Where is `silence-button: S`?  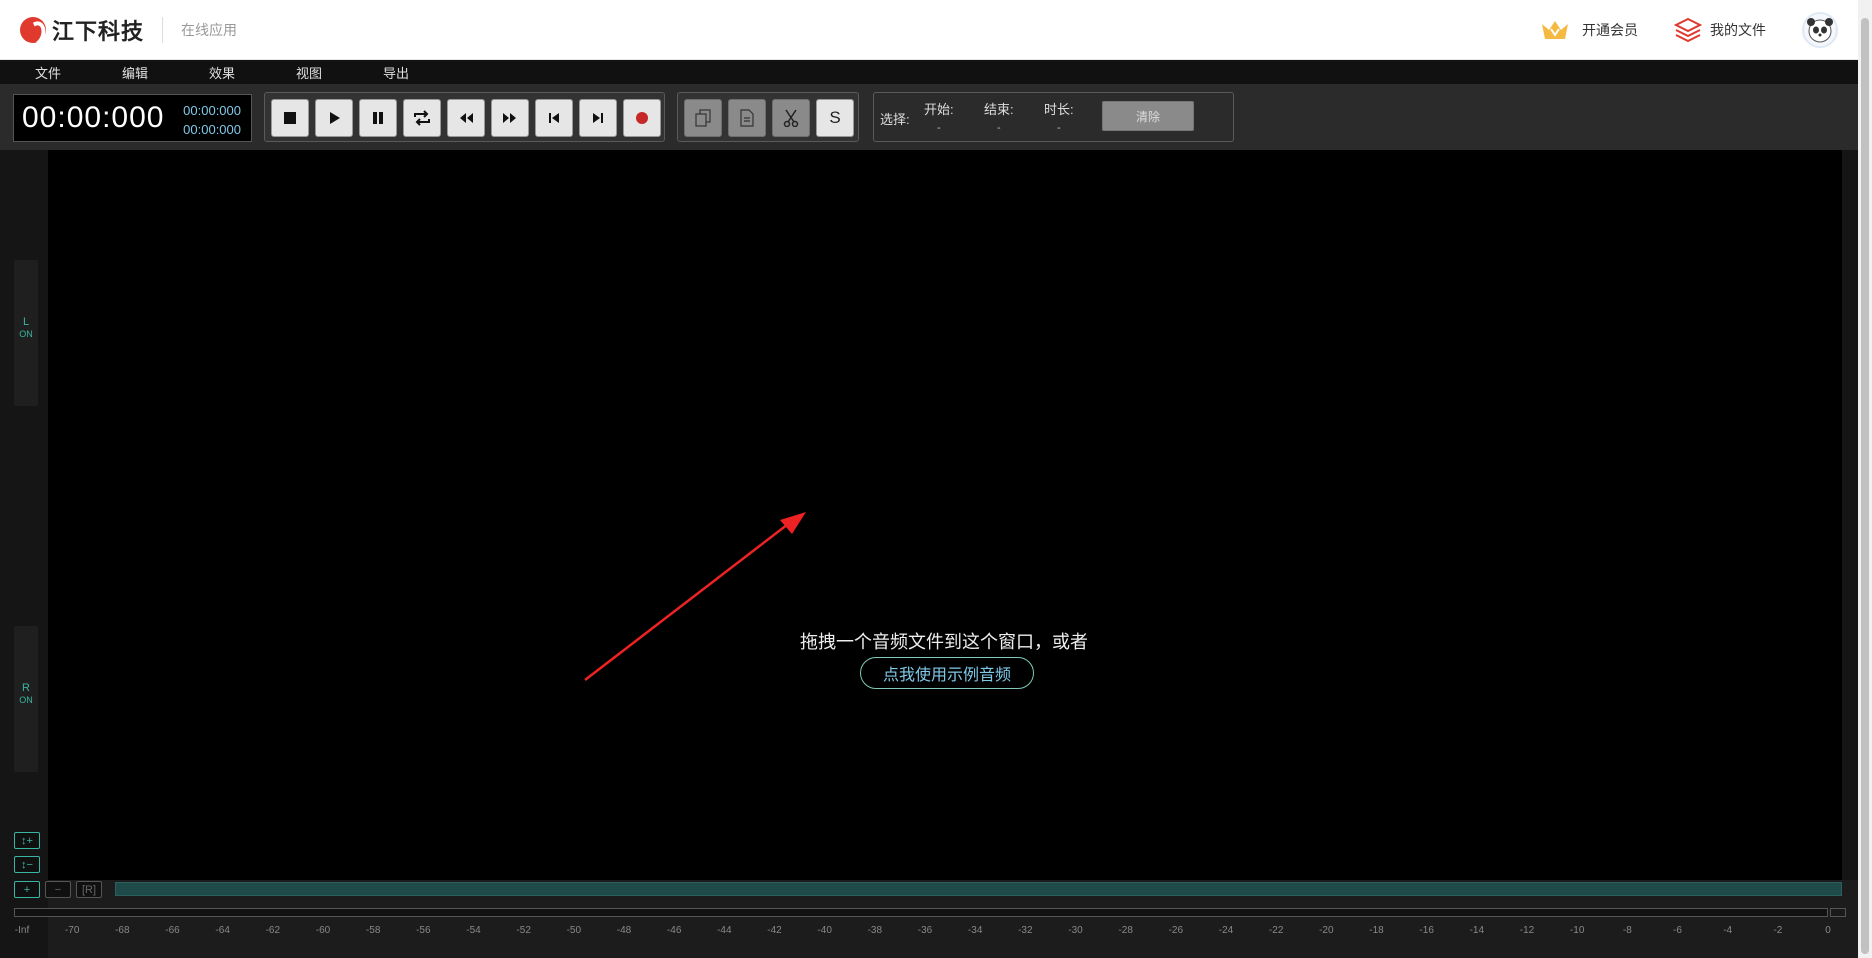
silence-button: S is located at coordinates (835, 118).